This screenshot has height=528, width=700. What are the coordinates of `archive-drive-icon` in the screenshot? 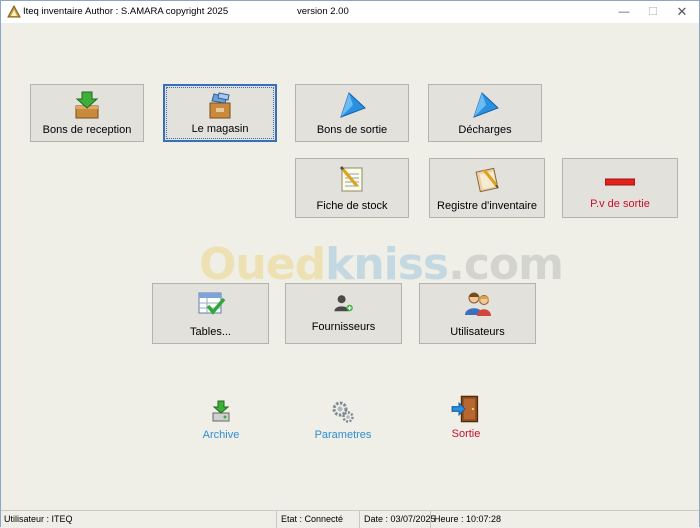 It's located at (221, 411).